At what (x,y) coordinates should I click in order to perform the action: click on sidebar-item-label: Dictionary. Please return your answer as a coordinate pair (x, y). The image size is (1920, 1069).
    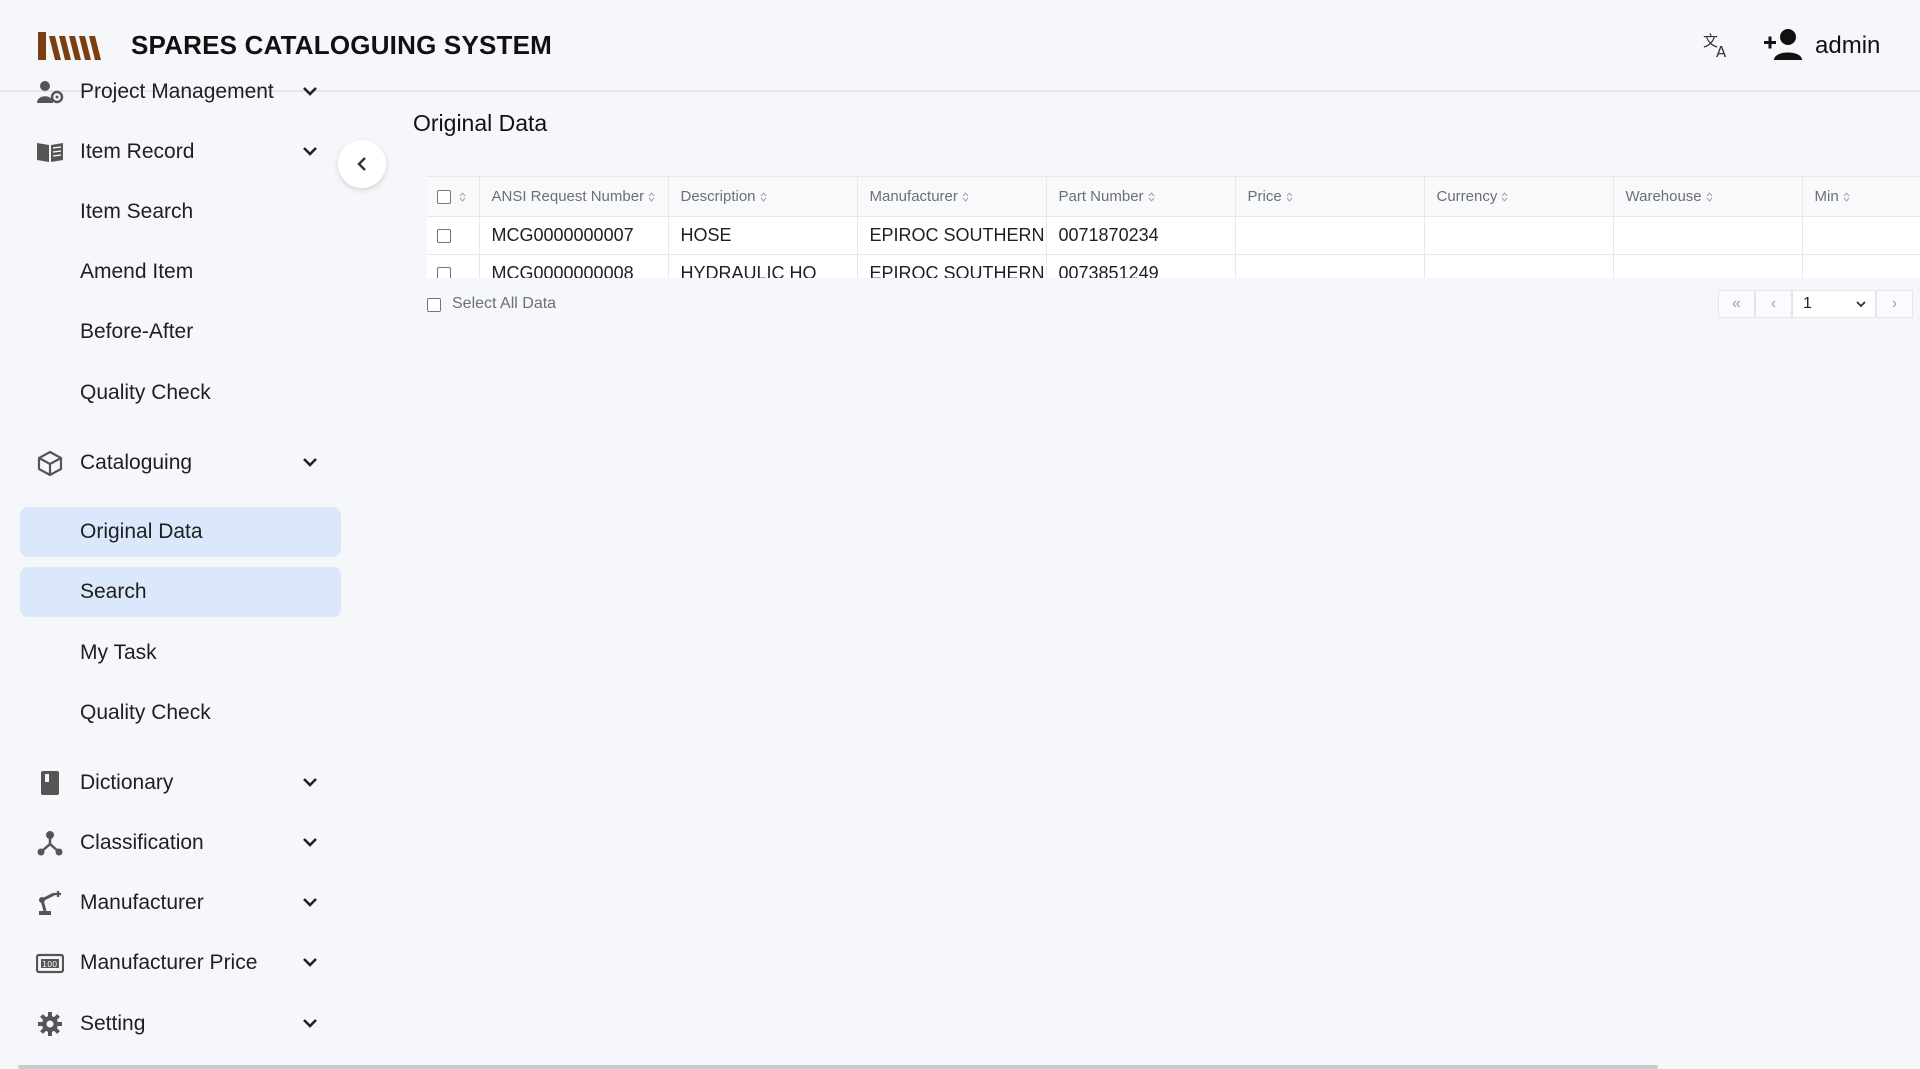
    Looking at the image, I should click on (127, 782).